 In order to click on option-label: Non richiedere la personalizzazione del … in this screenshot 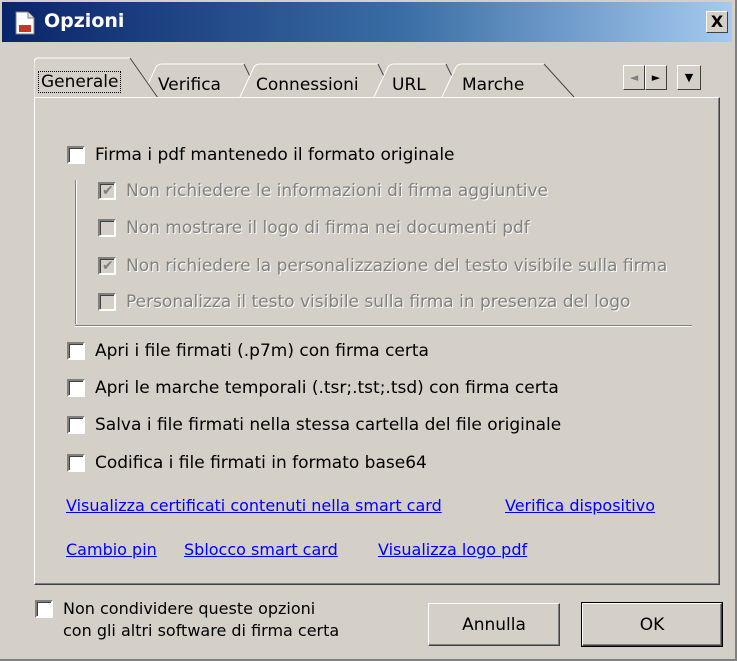, I will do `click(397, 266)`.